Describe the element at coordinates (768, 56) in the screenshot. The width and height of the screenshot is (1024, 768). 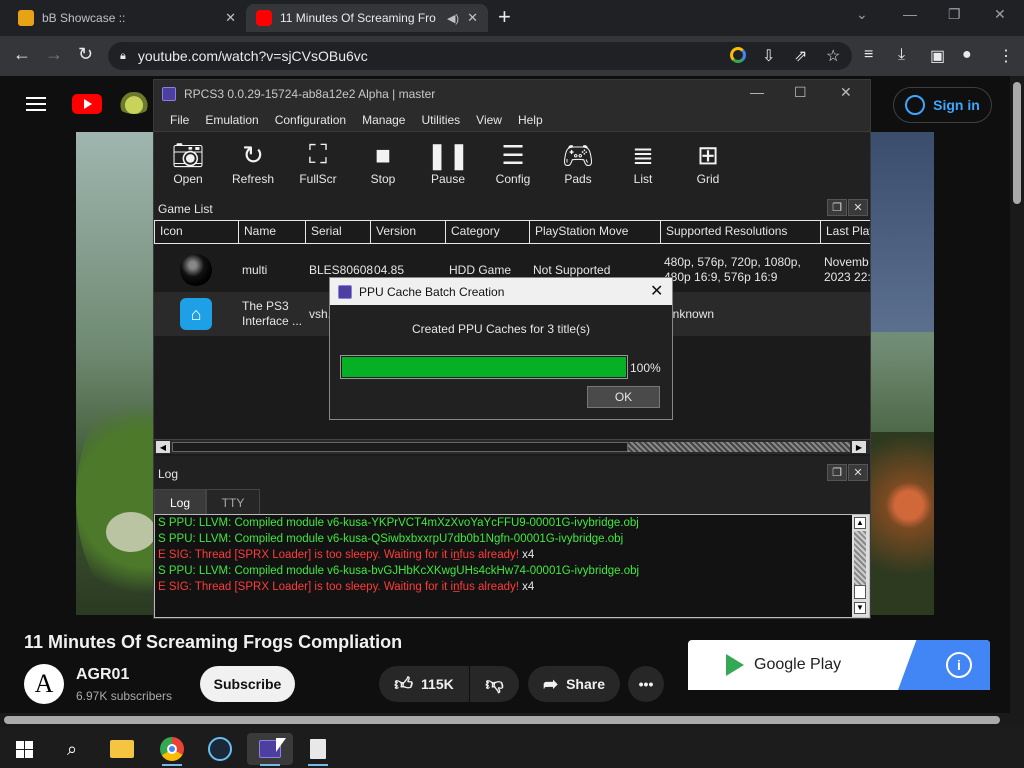
I see `install-app-icon: ⇩` at that location.